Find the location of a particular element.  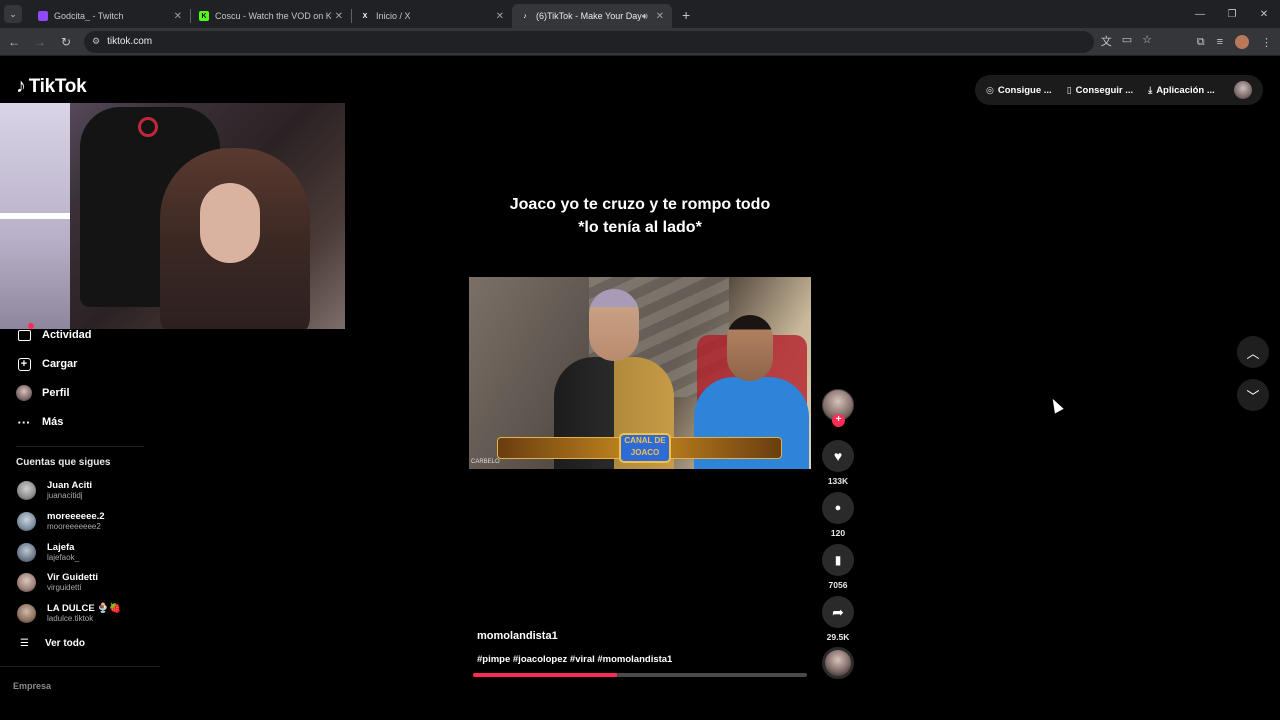

browser-tab-x: X Inicio / X ✕ is located at coordinates (432, 16).